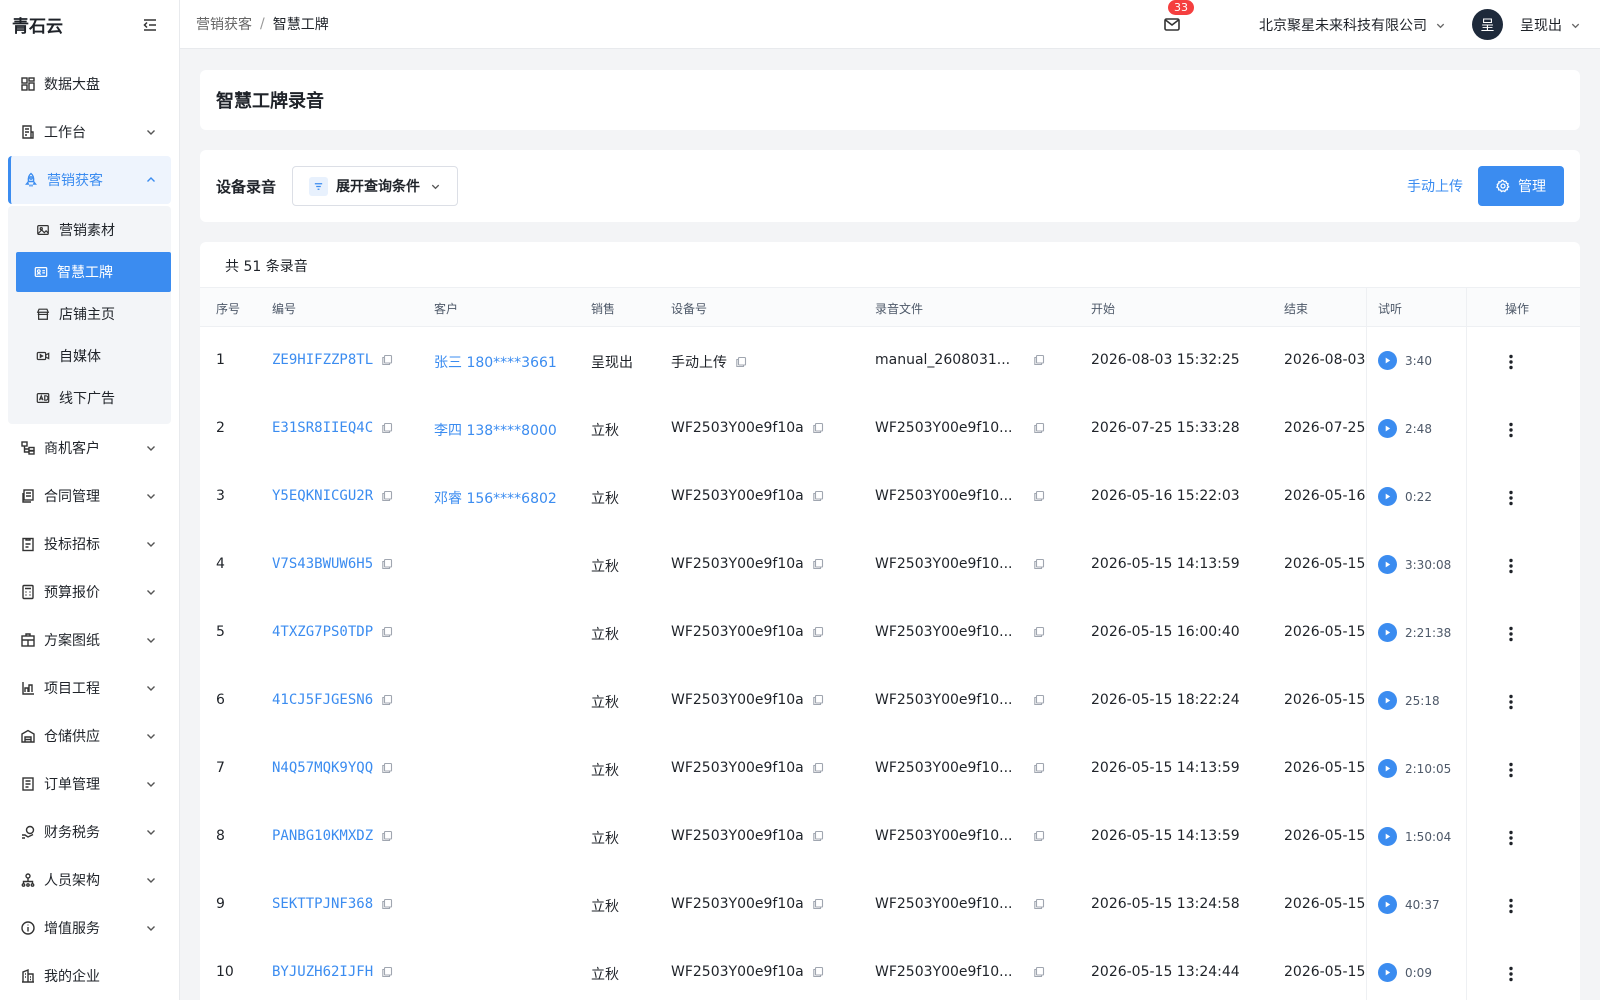 The width and height of the screenshot is (1600, 1000). I want to click on avatar: 呈, so click(1487, 24).